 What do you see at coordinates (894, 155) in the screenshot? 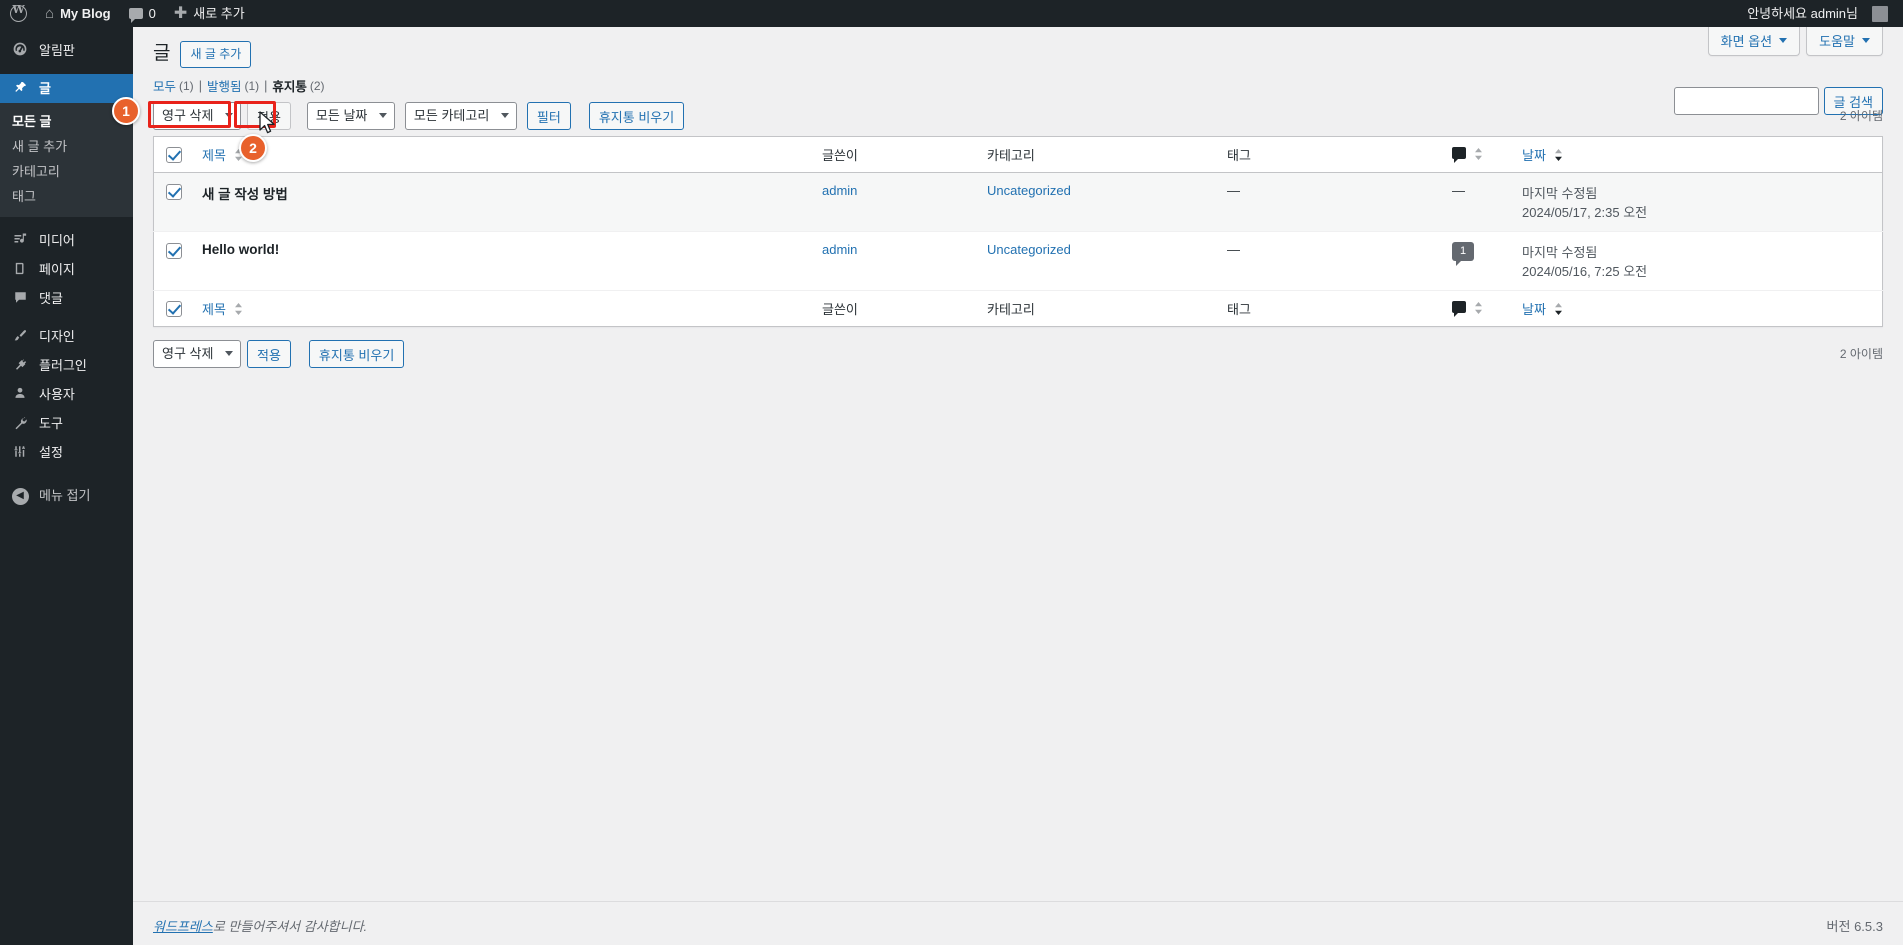
I see `column-header-author: 글쓴이` at bounding box center [894, 155].